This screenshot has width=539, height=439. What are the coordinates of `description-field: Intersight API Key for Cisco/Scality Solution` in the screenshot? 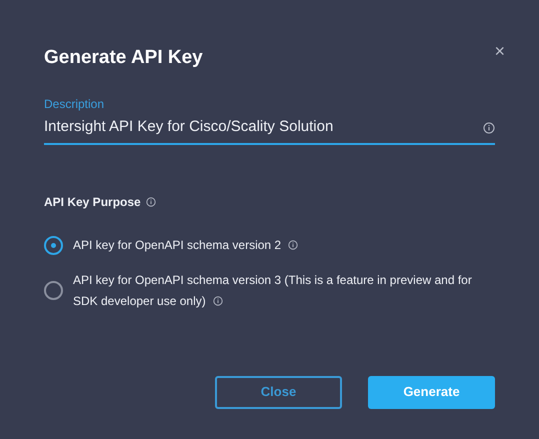 It's located at (269, 130).